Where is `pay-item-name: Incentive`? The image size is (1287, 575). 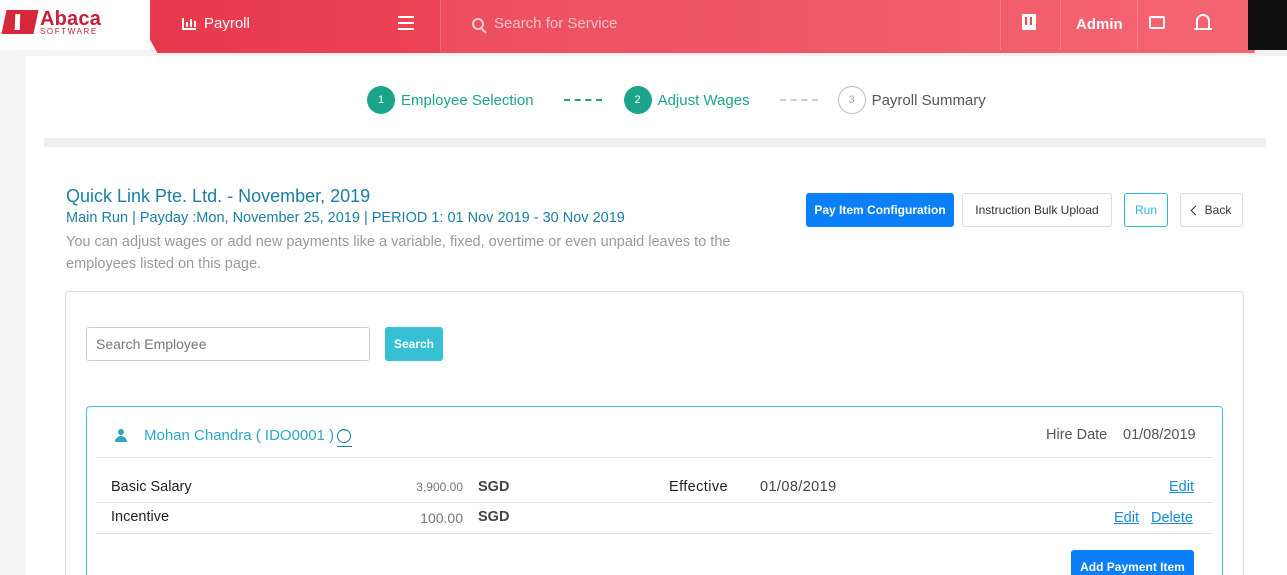
pay-item-name: Incentive is located at coordinates (140, 517).